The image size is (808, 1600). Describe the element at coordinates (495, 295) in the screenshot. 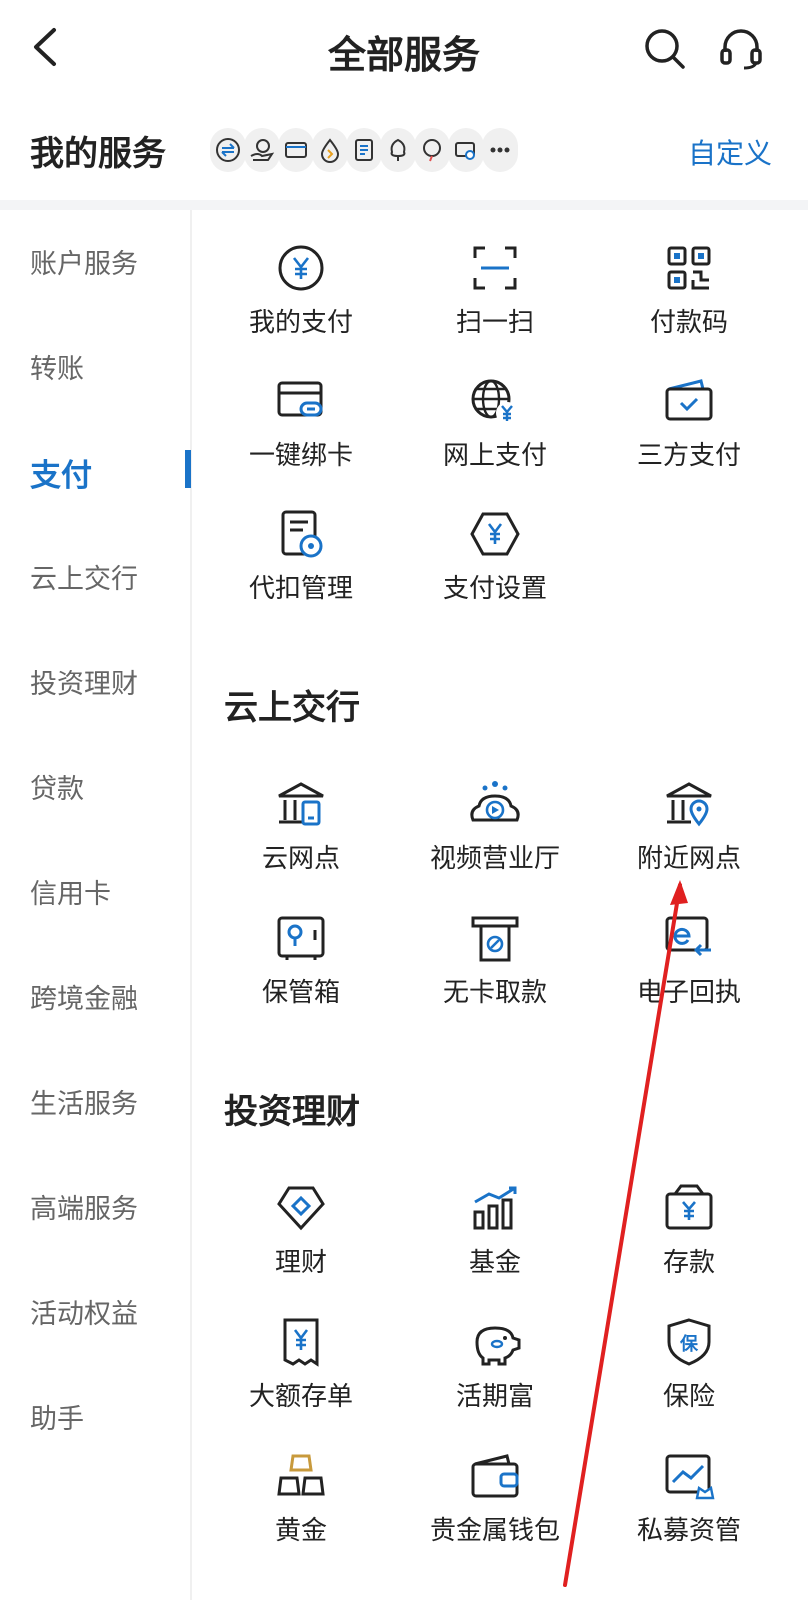

I see `service-scan: 扫一扫` at that location.